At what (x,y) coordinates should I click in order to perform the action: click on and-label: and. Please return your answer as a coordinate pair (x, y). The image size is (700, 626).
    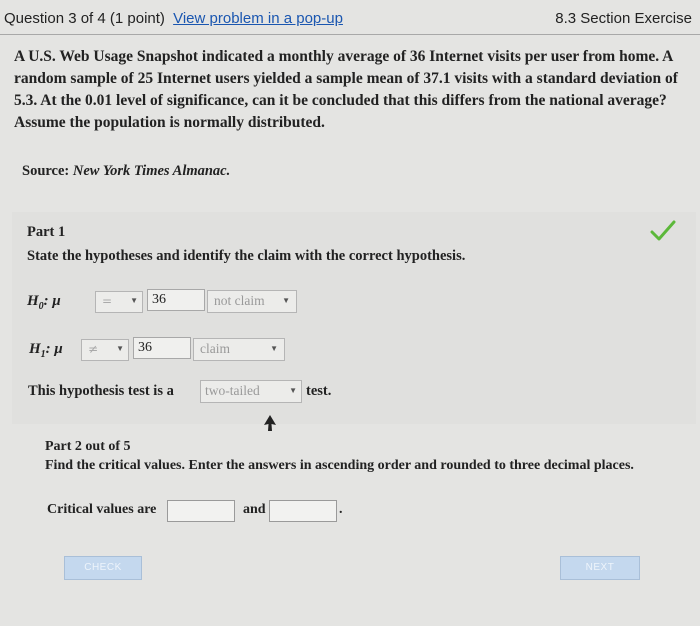
    Looking at the image, I should click on (254, 509).